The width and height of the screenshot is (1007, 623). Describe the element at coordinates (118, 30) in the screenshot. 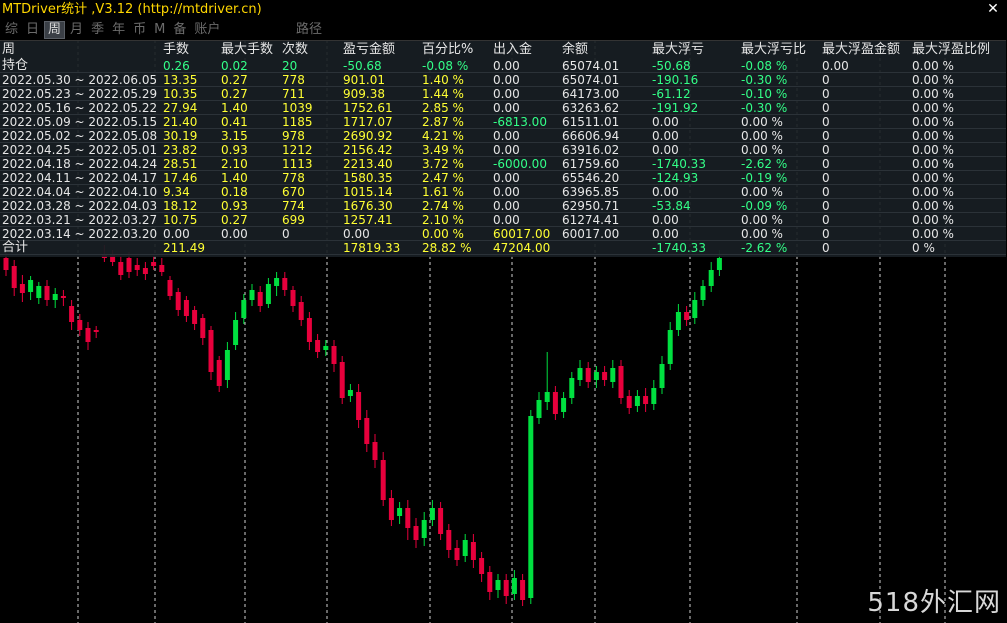

I see `tab-5: 年` at that location.